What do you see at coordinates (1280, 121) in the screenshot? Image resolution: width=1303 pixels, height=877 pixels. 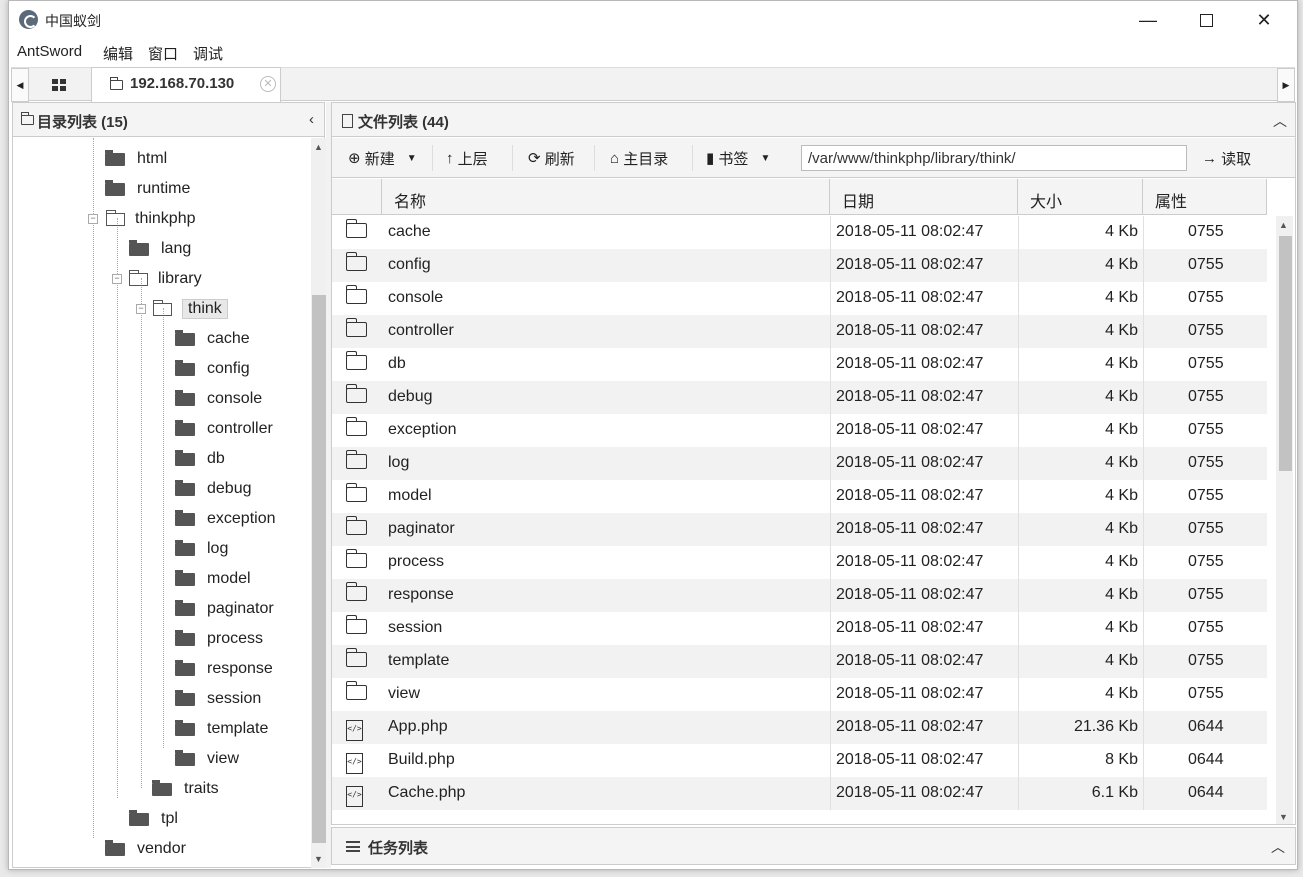 I see `collapse-up-icon: ︿` at bounding box center [1280, 121].